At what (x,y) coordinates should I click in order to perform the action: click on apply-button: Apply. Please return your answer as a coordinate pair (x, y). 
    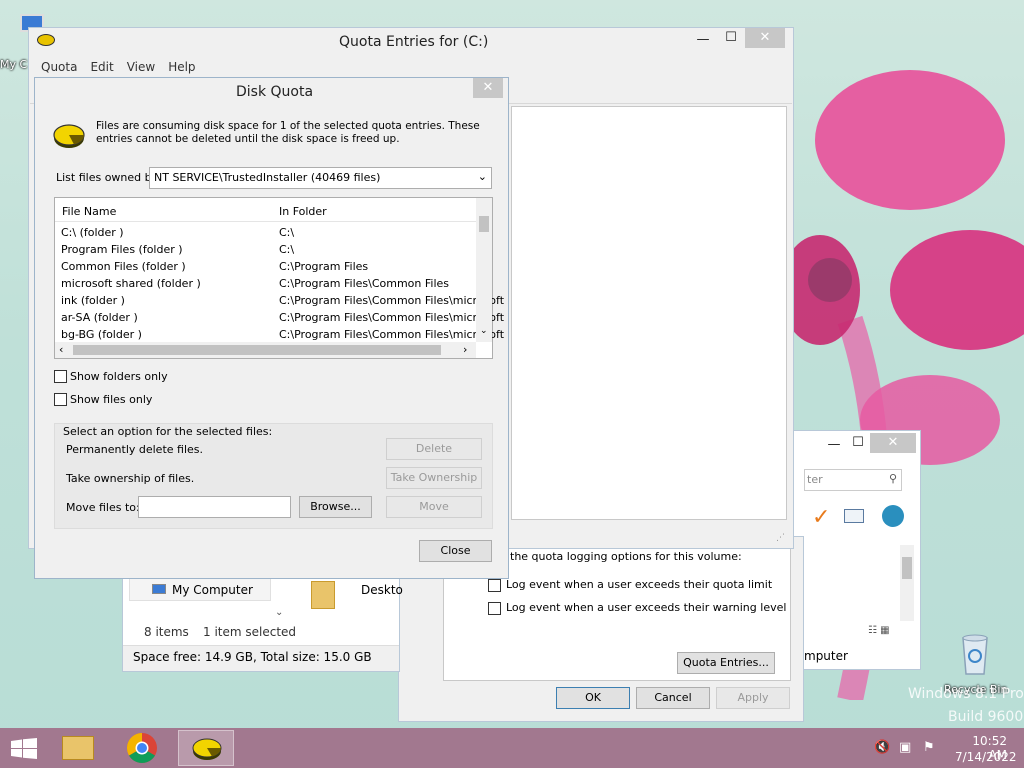
    Looking at the image, I should click on (753, 698).